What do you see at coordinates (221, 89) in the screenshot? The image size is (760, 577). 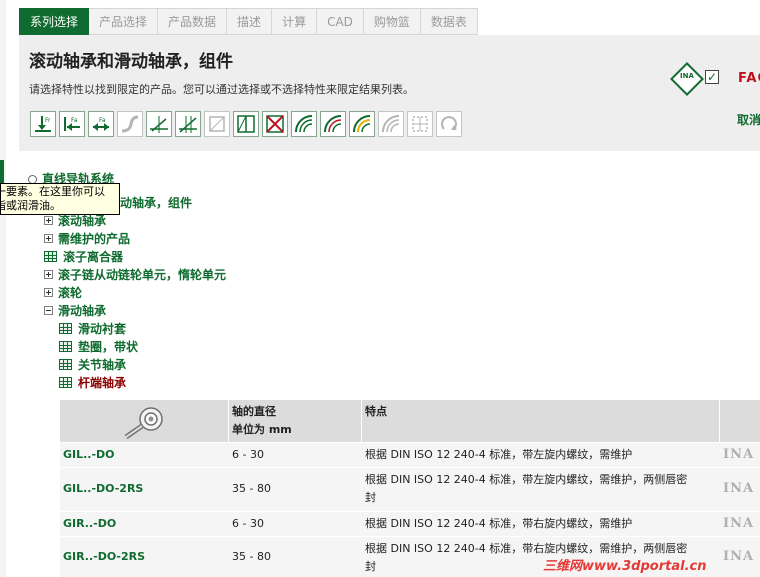 I see `page-description: 请选择特性以找到限定的产品。您可以通过选择或不选择特性来限定结果列表。` at bounding box center [221, 89].